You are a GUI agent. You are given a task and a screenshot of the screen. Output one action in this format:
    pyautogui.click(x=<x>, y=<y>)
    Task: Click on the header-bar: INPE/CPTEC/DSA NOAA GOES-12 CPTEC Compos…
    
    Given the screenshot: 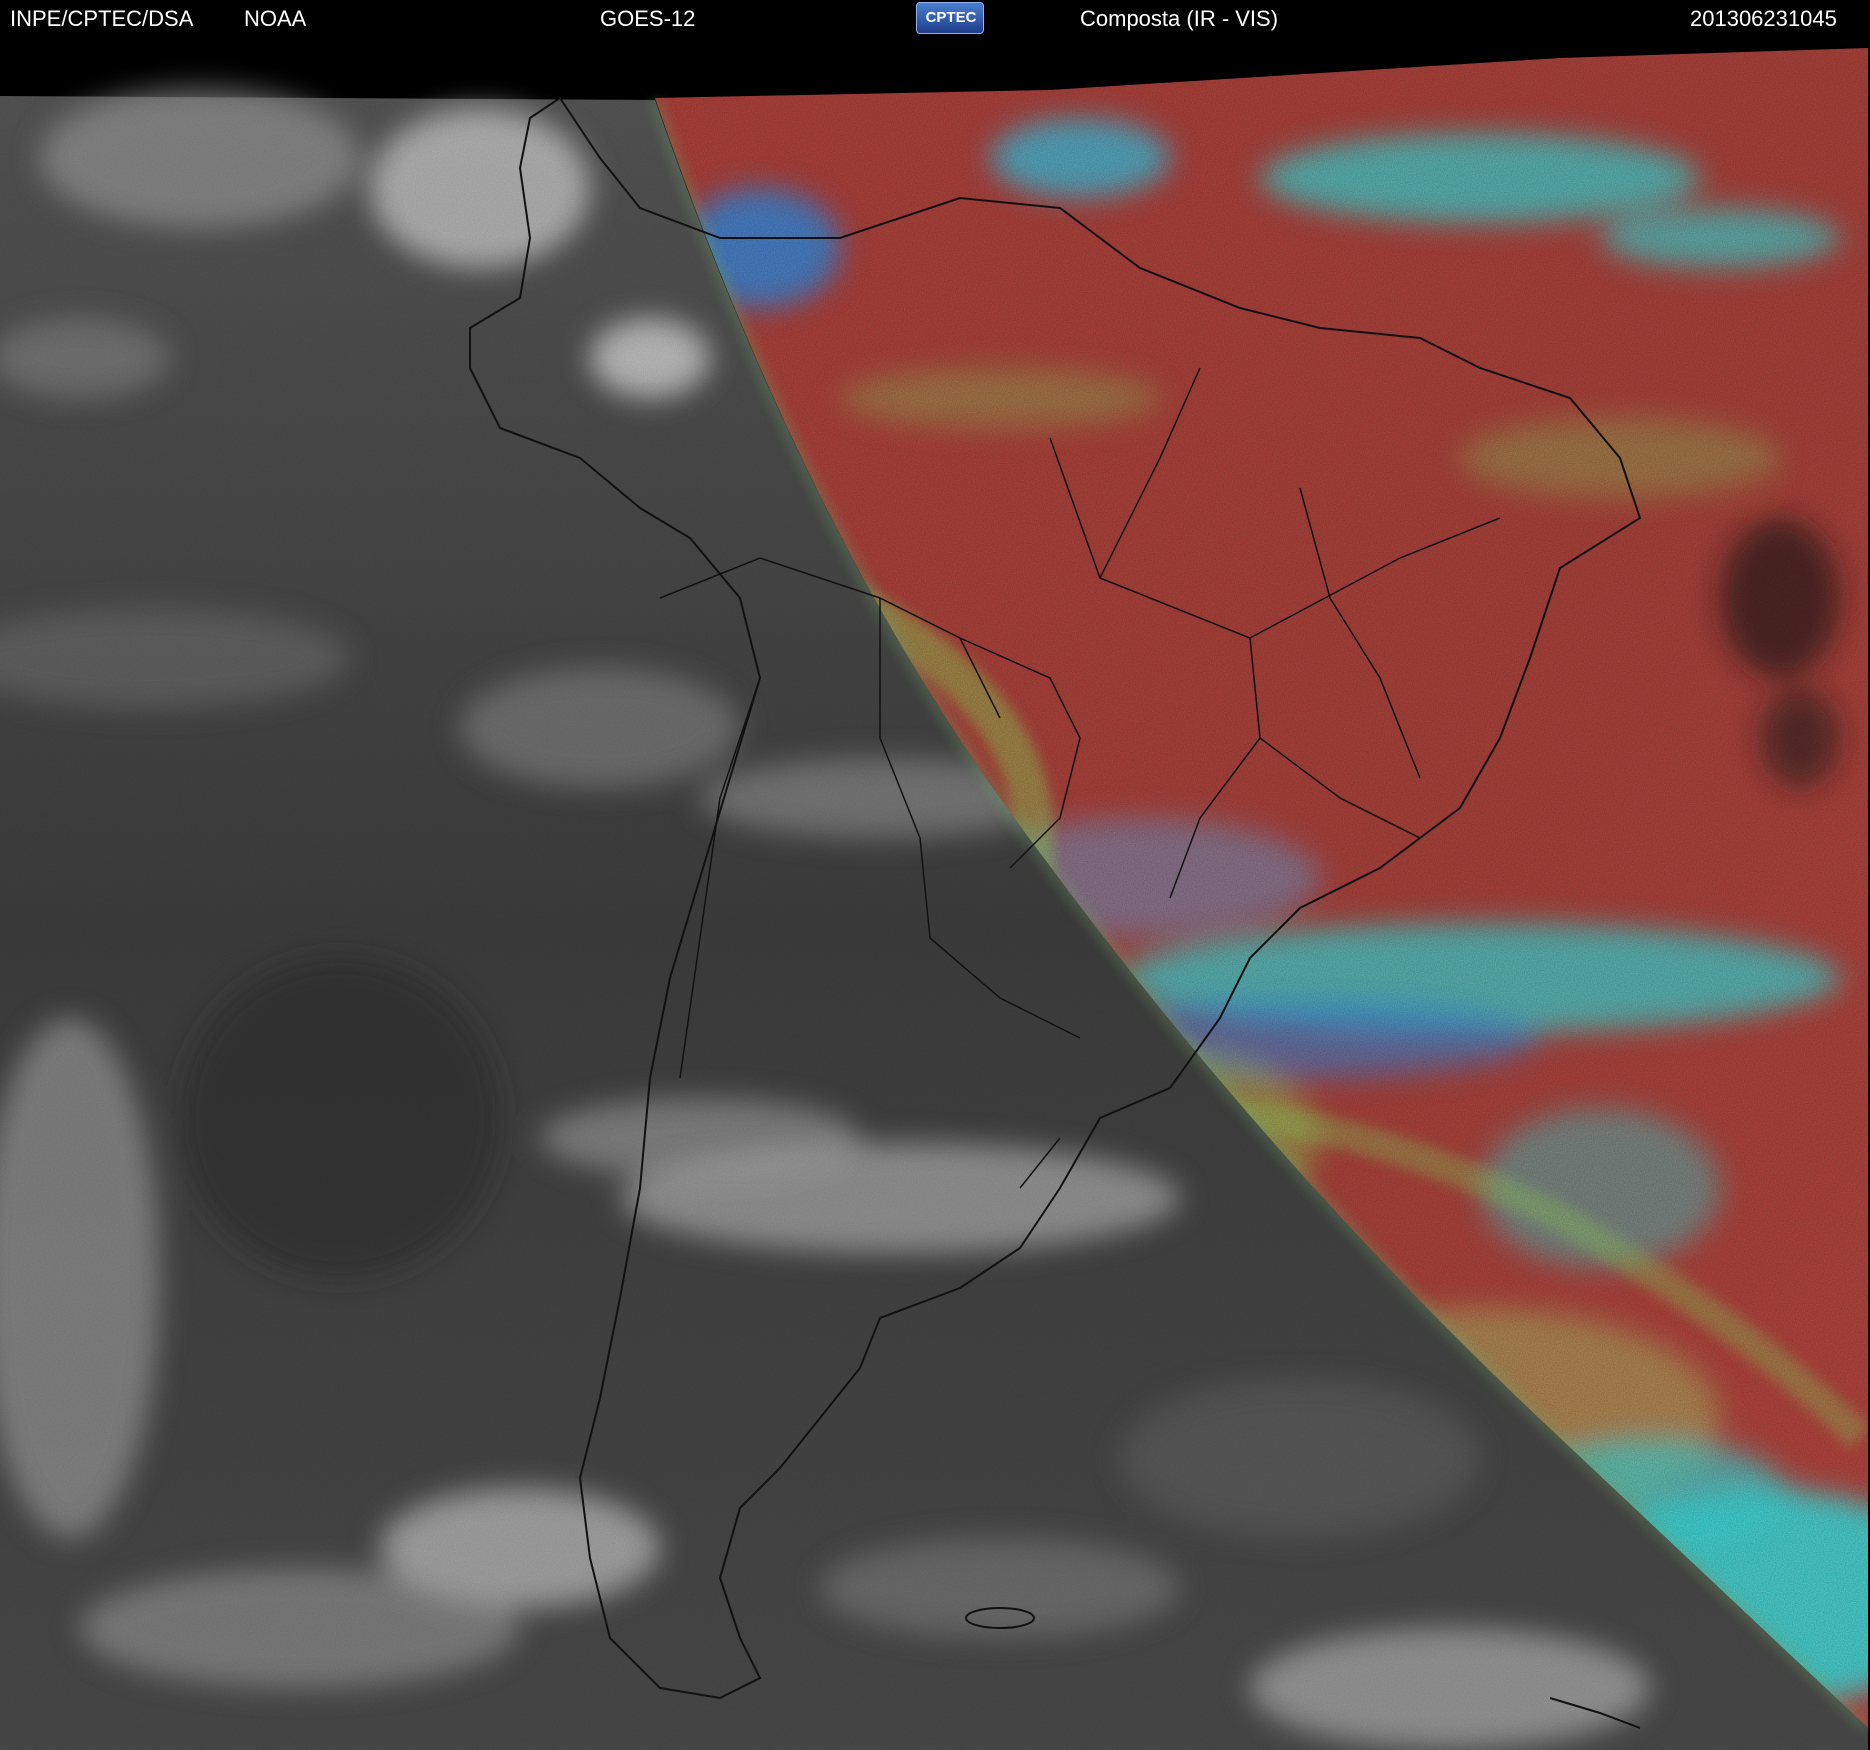 What is the action you would take?
    pyautogui.click(x=935, y=19)
    